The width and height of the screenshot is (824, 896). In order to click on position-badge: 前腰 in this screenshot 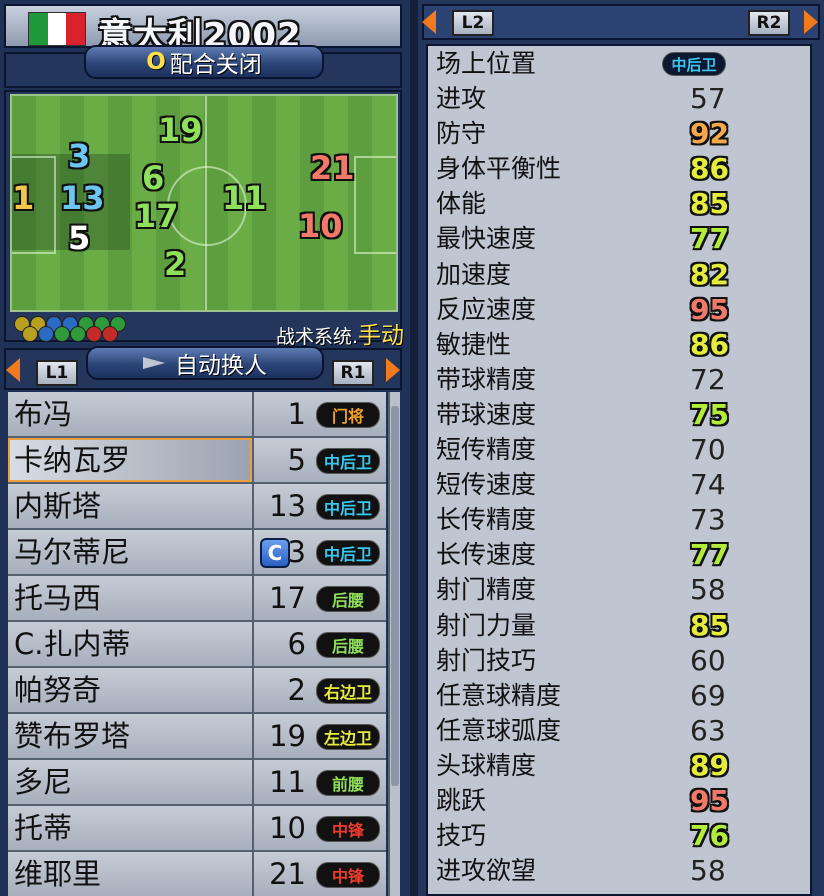, I will do `click(348, 783)`.